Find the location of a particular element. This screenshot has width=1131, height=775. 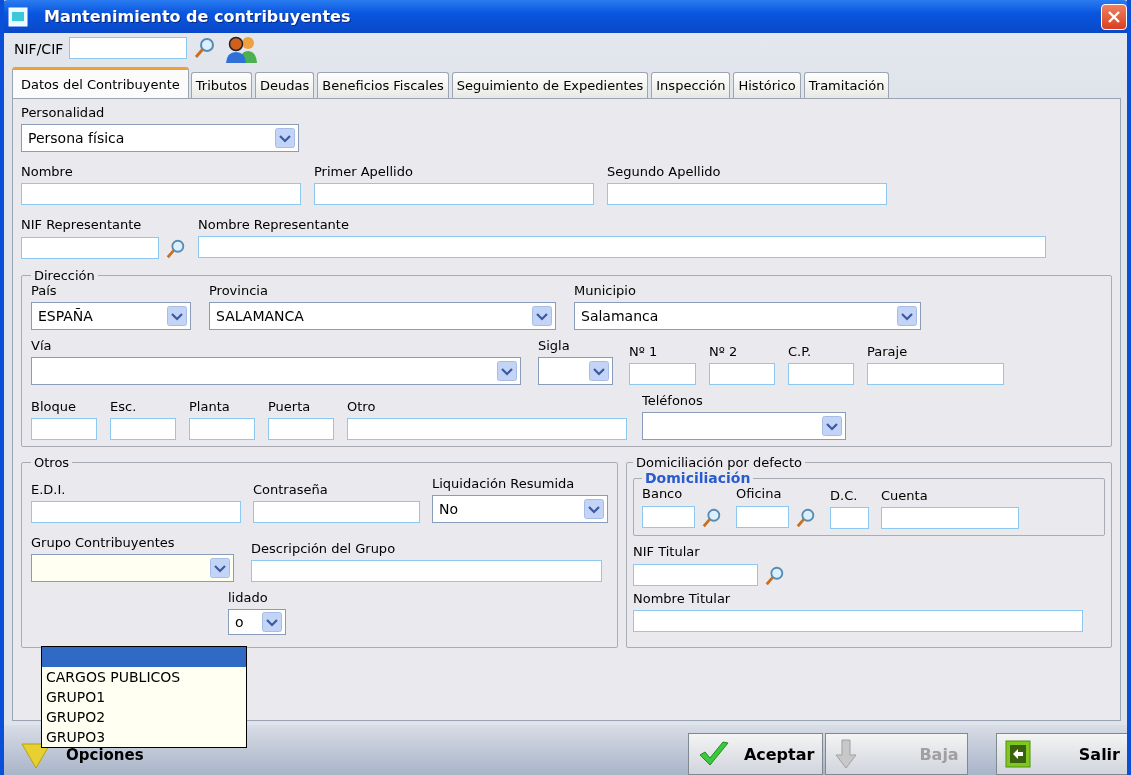

dropdown-option: CARGOS PUBLICOS is located at coordinates (144, 677).